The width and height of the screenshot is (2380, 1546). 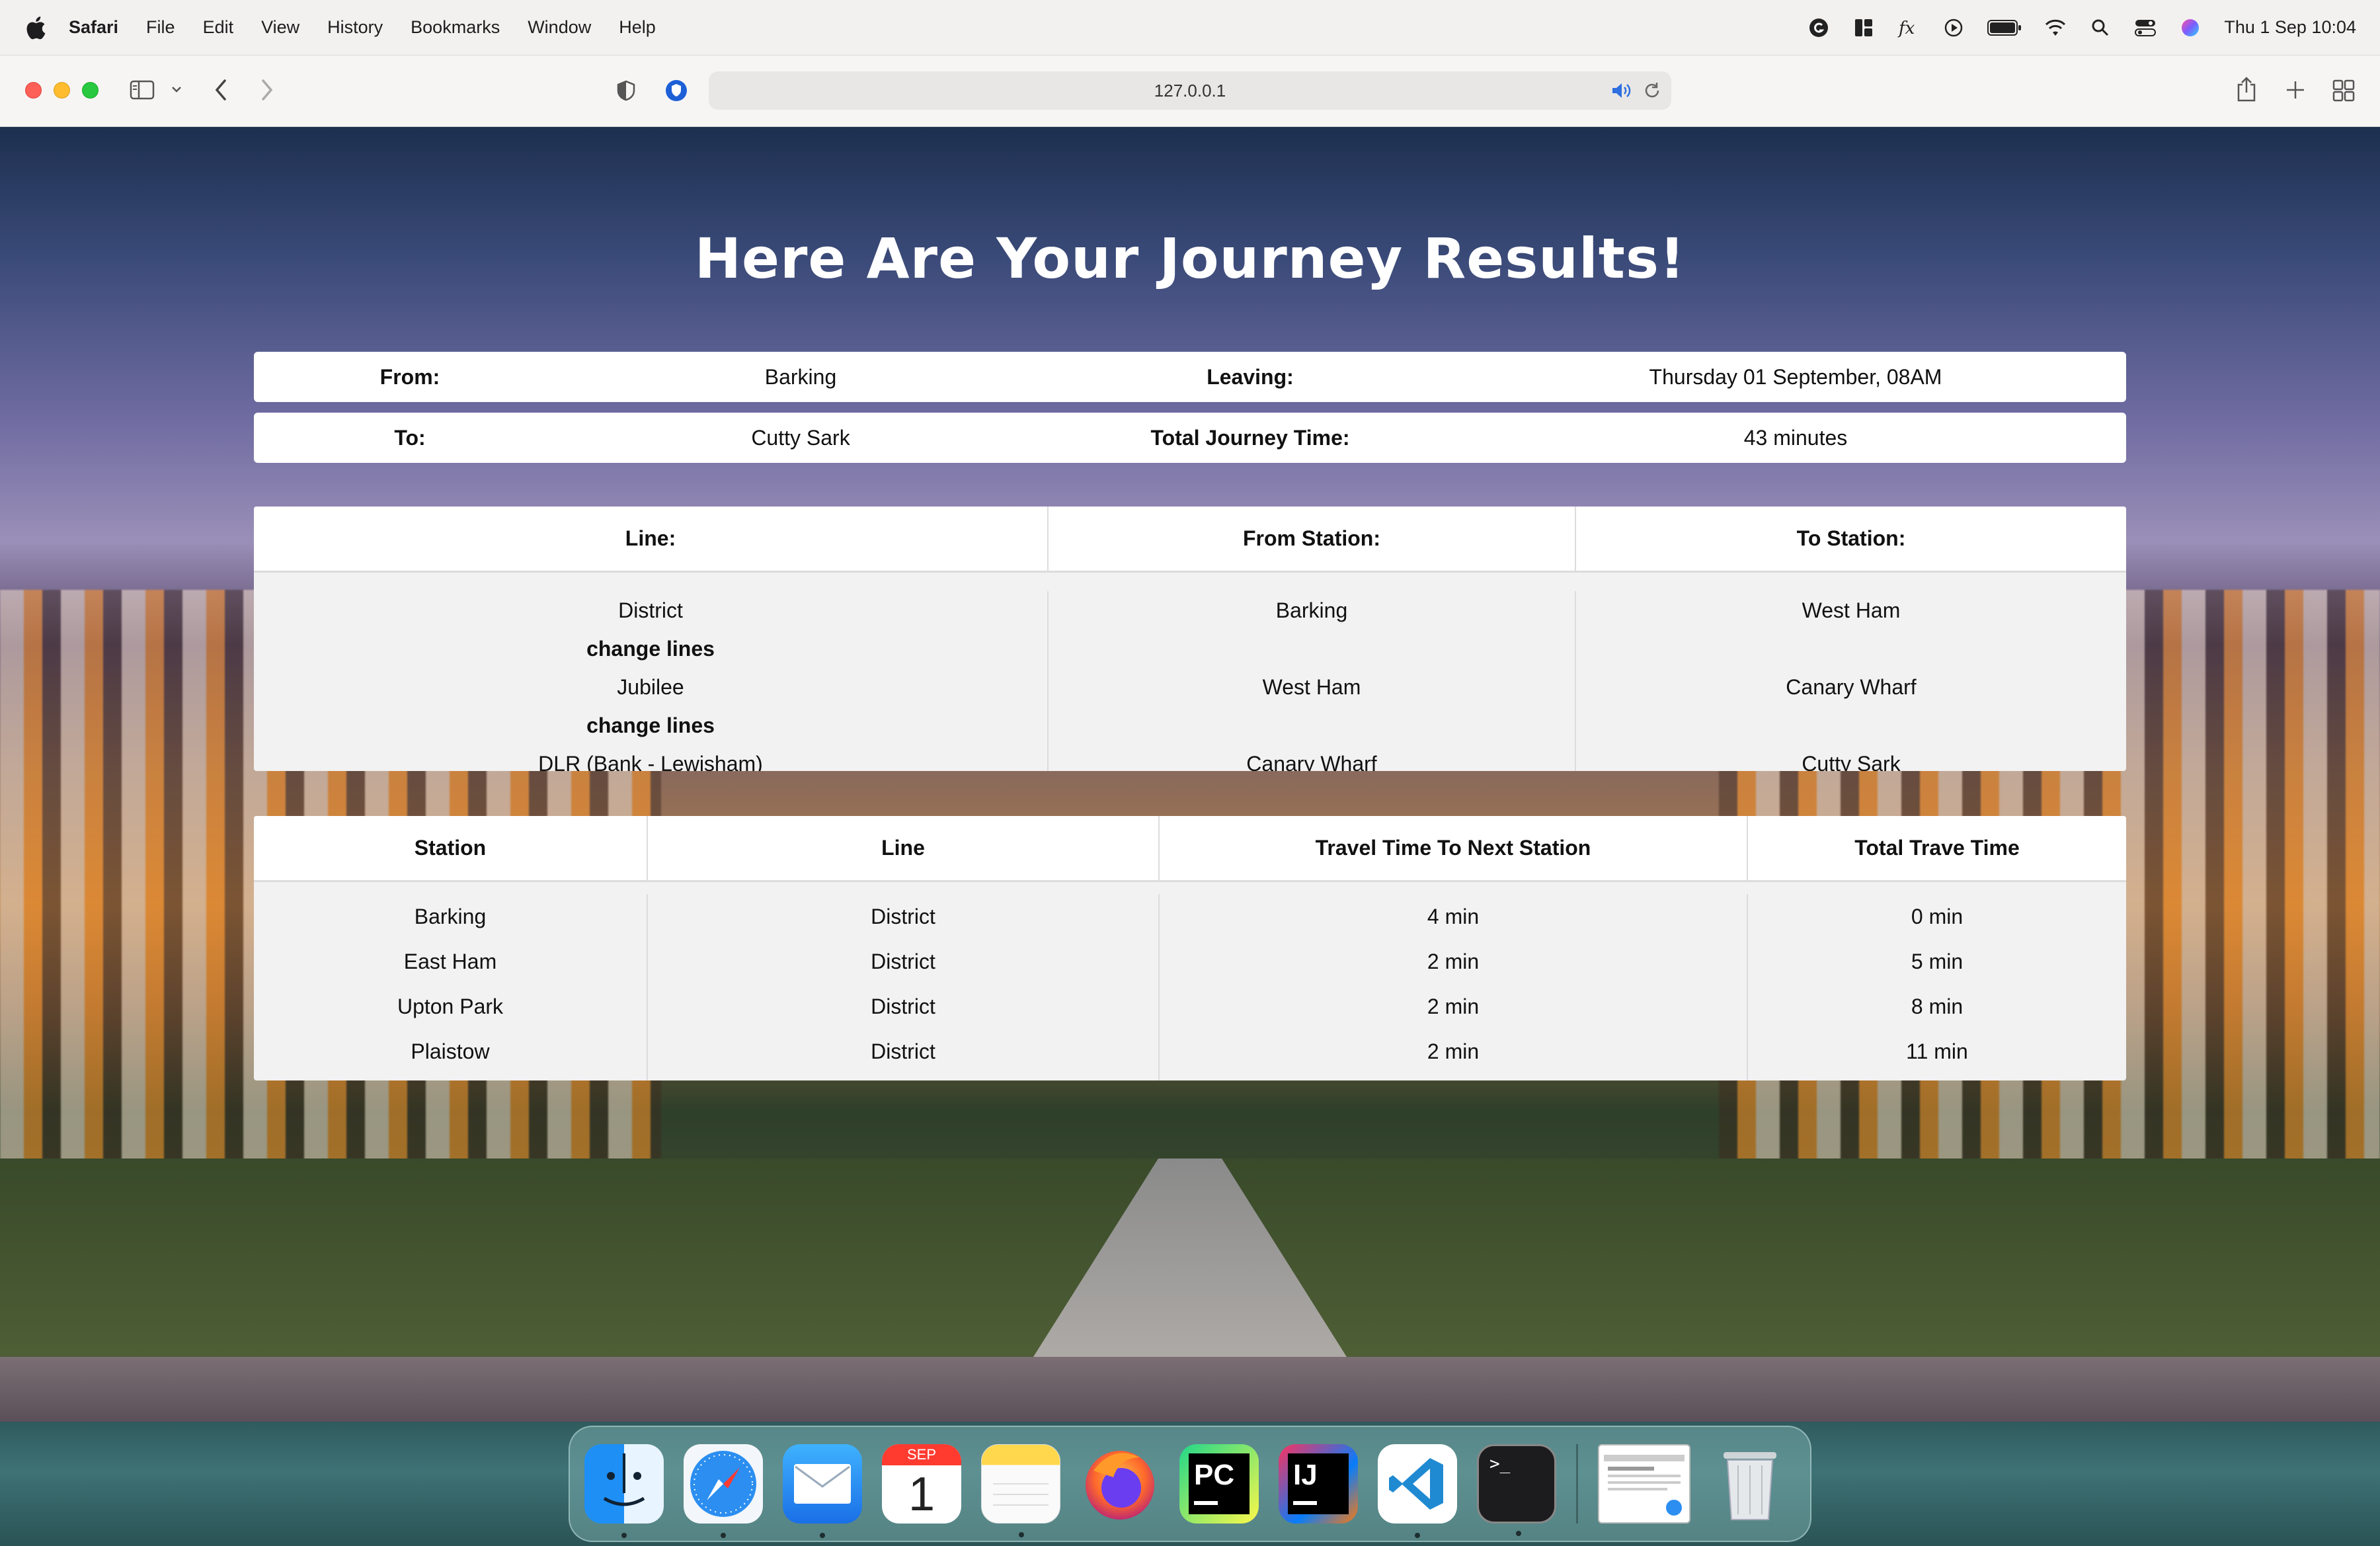 What do you see at coordinates (1937, 1006) in the screenshot?
I see `total-time-cell: 8 min` at bounding box center [1937, 1006].